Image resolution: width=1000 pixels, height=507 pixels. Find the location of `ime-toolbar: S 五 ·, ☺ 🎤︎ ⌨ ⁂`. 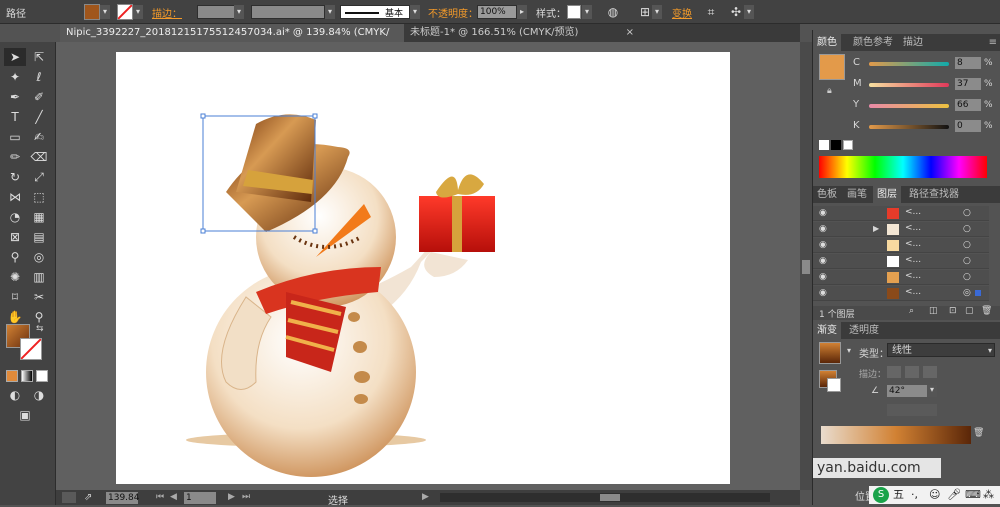

ime-toolbar: S 五 ·, ☺ 🎤︎ ⌨ ⁂ is located at coordinates (934, 495).